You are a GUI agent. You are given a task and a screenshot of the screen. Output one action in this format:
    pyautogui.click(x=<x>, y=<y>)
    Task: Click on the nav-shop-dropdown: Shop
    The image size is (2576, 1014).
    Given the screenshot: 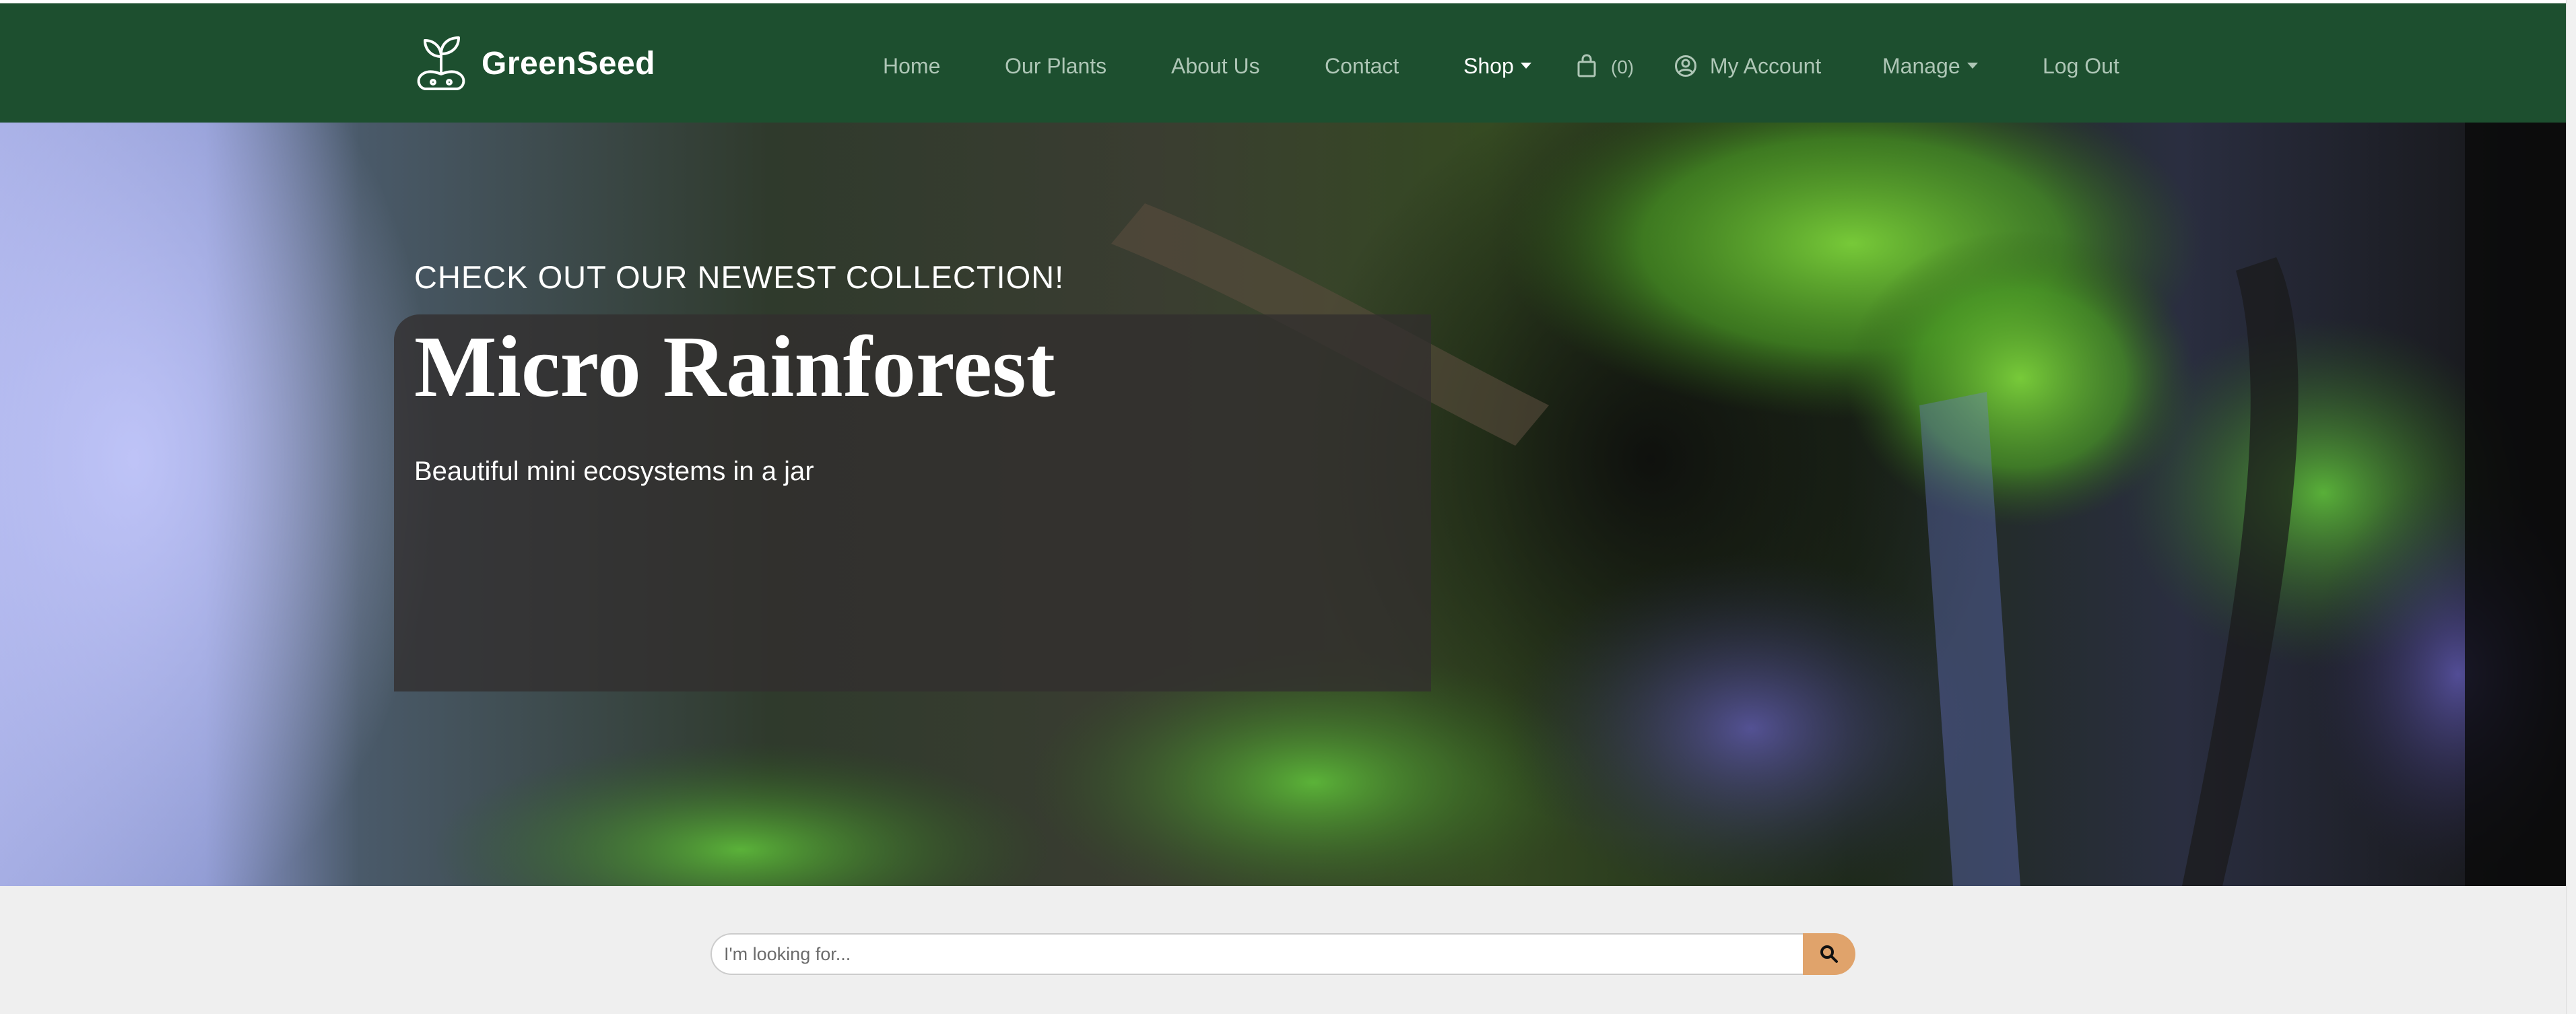 What is the action you would take?
    pyautogui.click(x=1497, y=66)
    